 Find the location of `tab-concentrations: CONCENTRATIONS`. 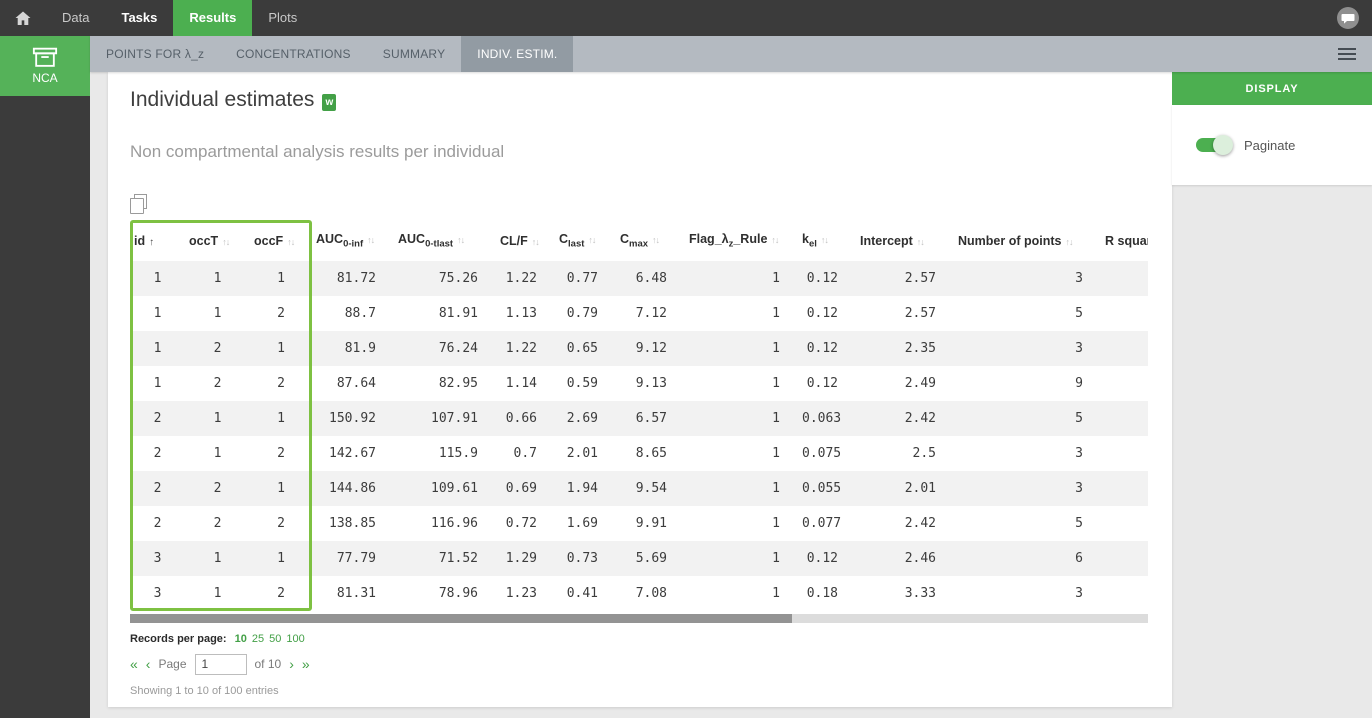

tab-concentrations: CONCENTRATIONS is located at coordinates (293, 54).